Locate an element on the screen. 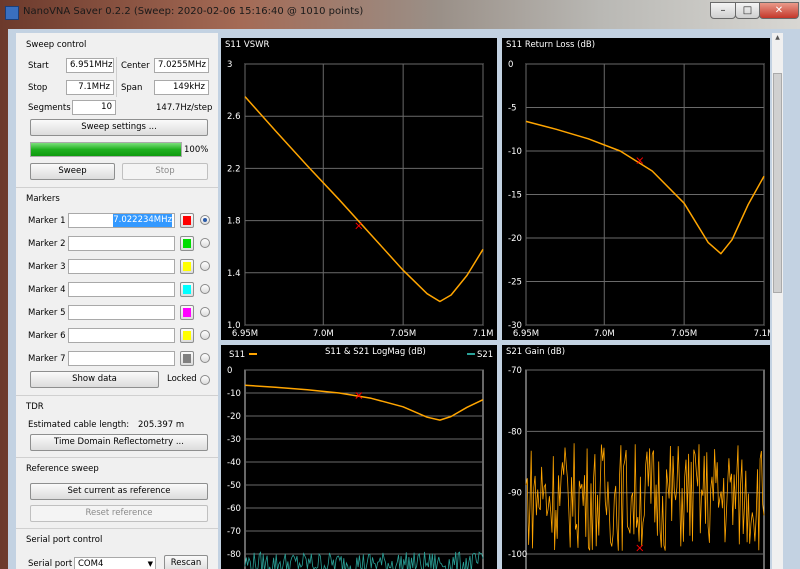 Image resolution: width=800 pixels, height=569 pixels. stop-label: Stop is located at coordinates (38, 88).